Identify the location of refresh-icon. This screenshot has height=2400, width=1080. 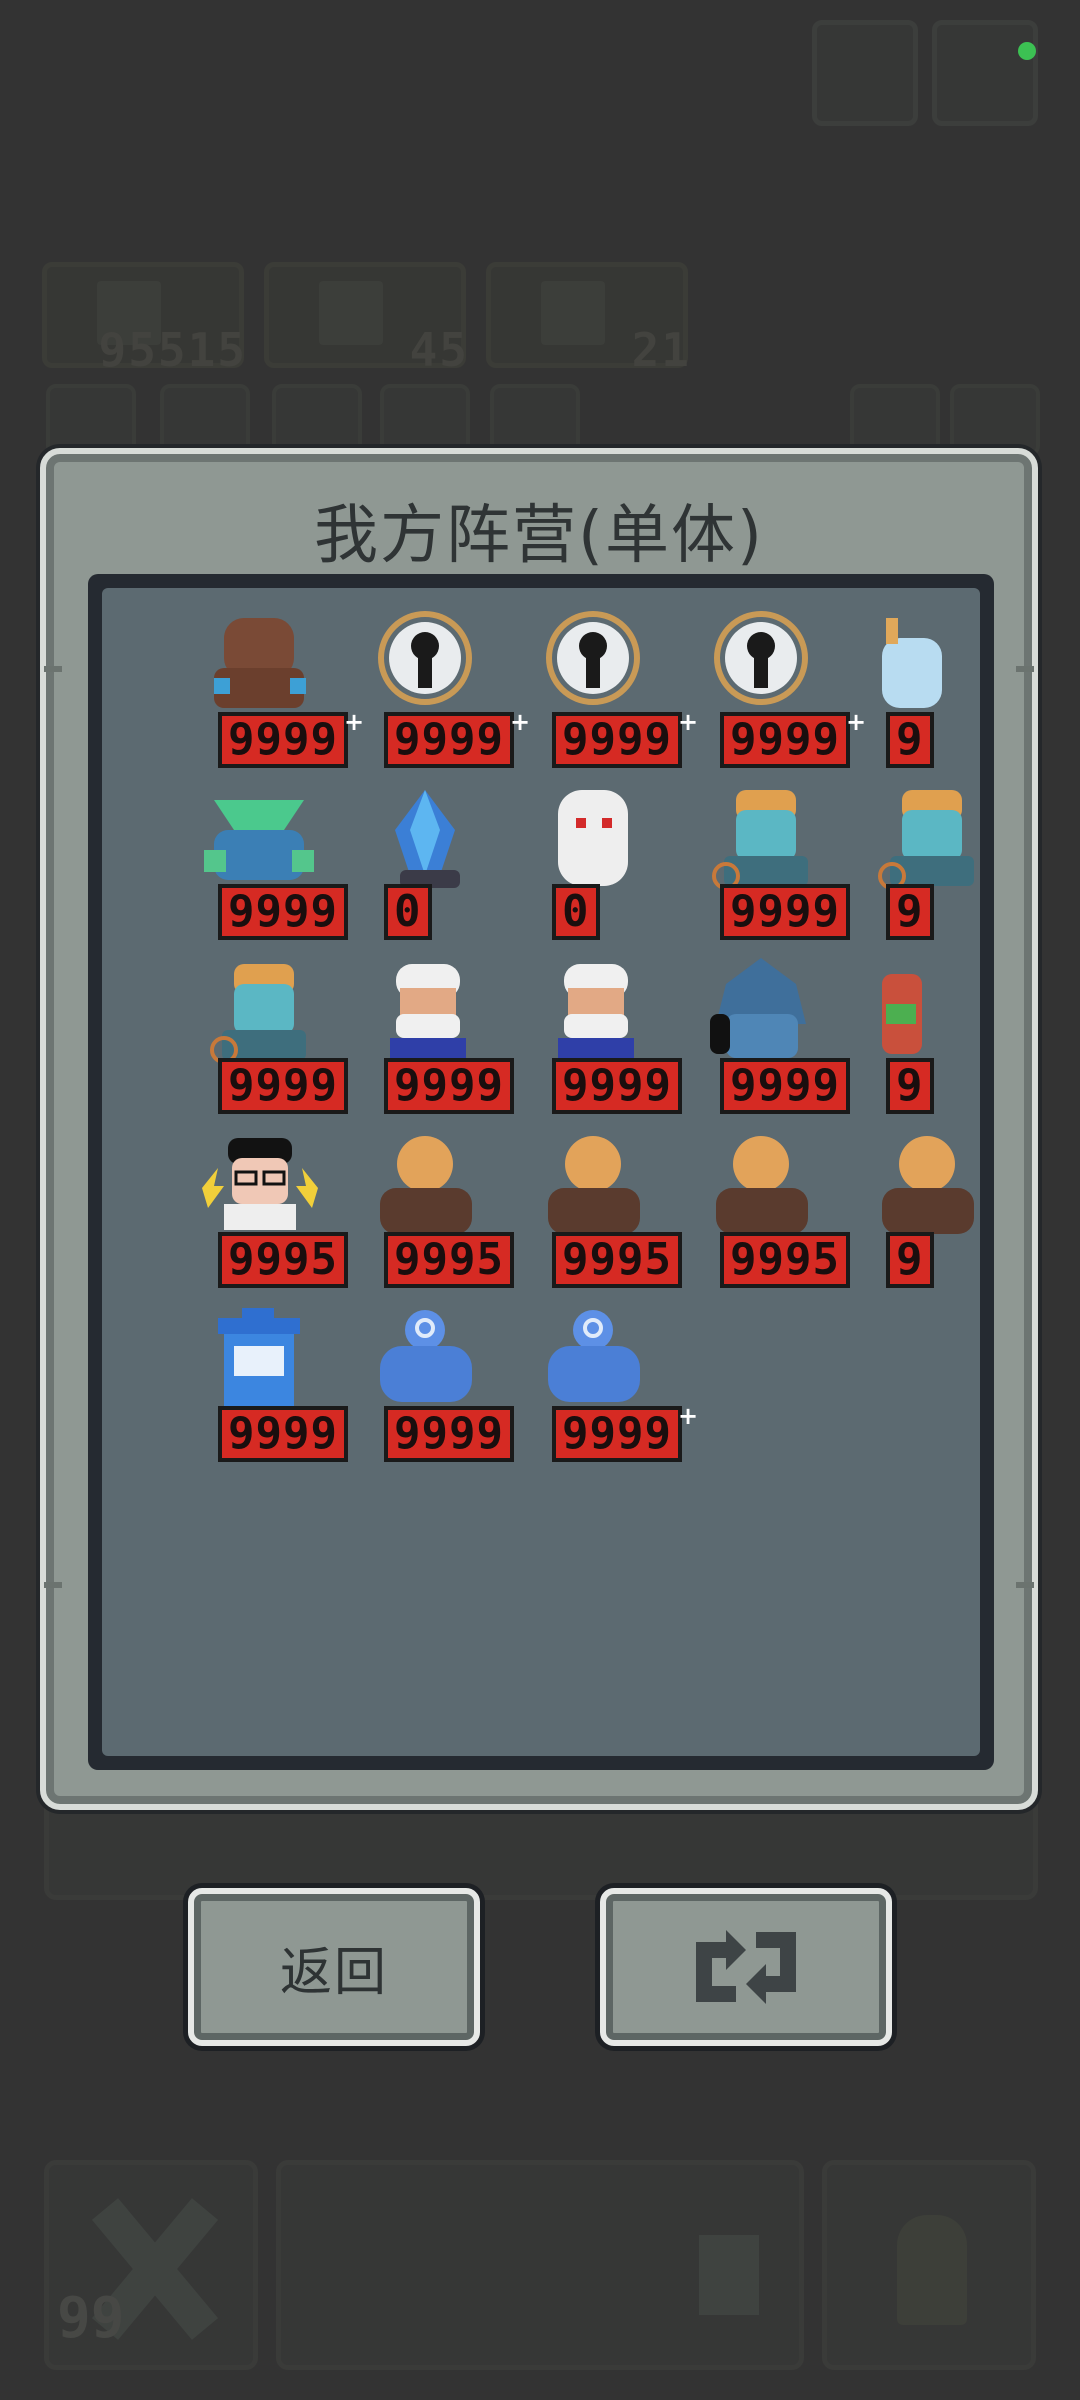
(746, 1967).